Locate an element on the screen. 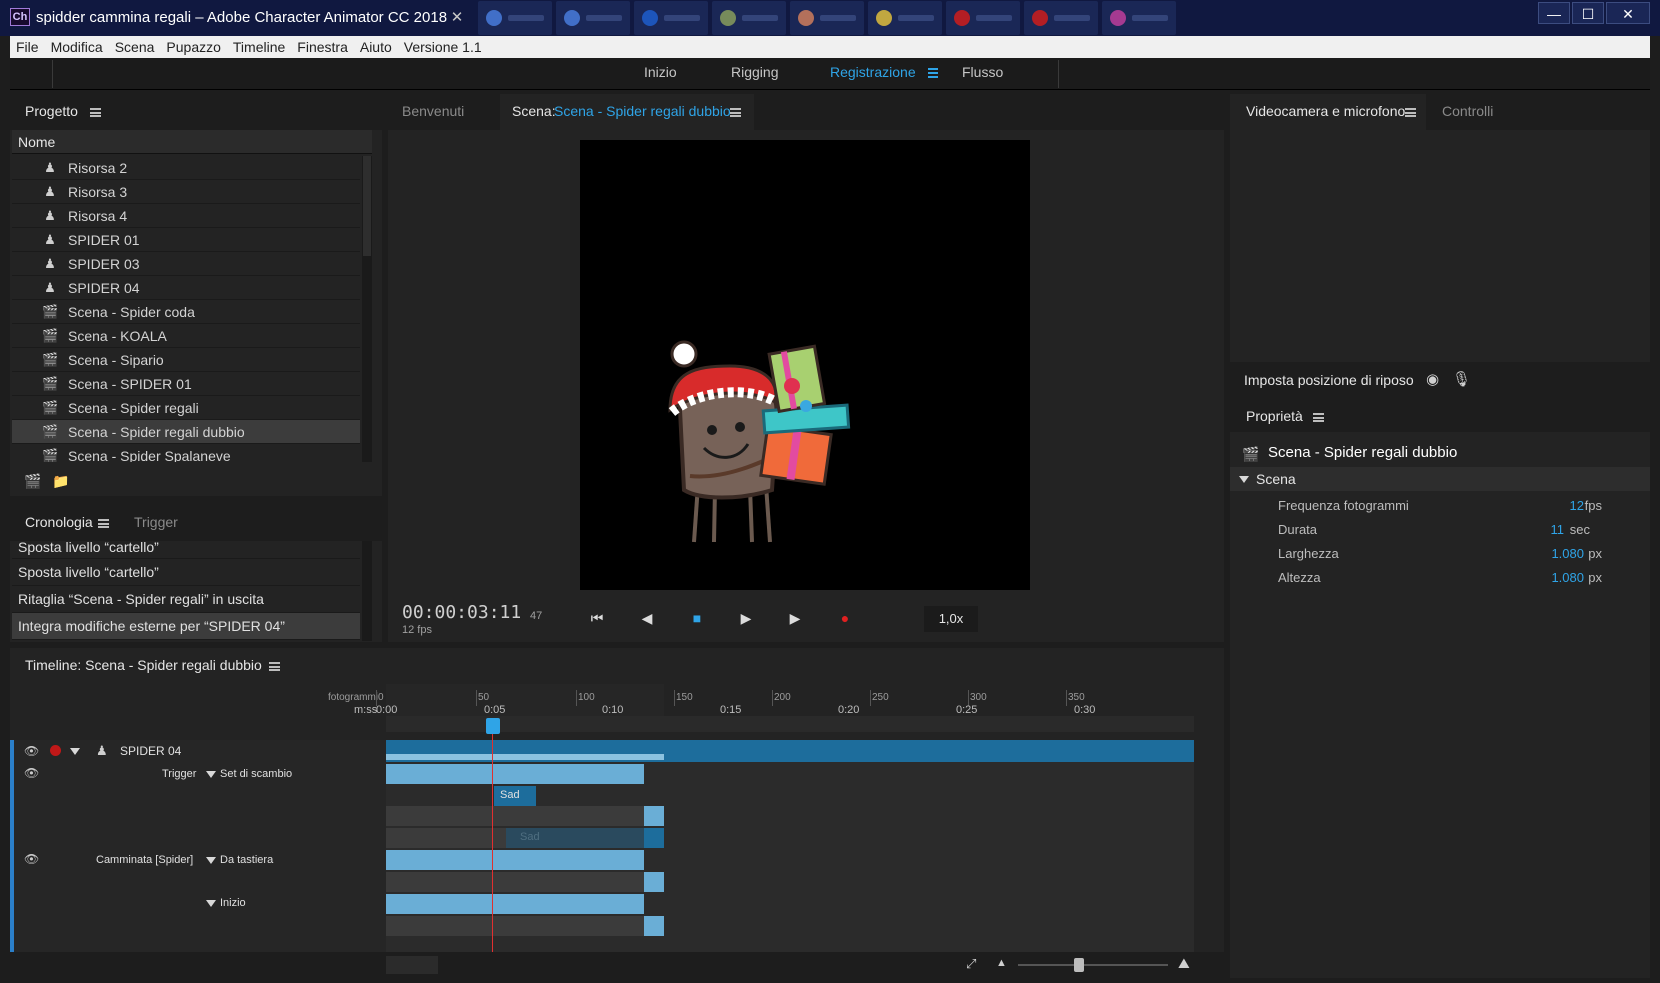  tab-trigger: Trigger is located at coordinates (156, 522).